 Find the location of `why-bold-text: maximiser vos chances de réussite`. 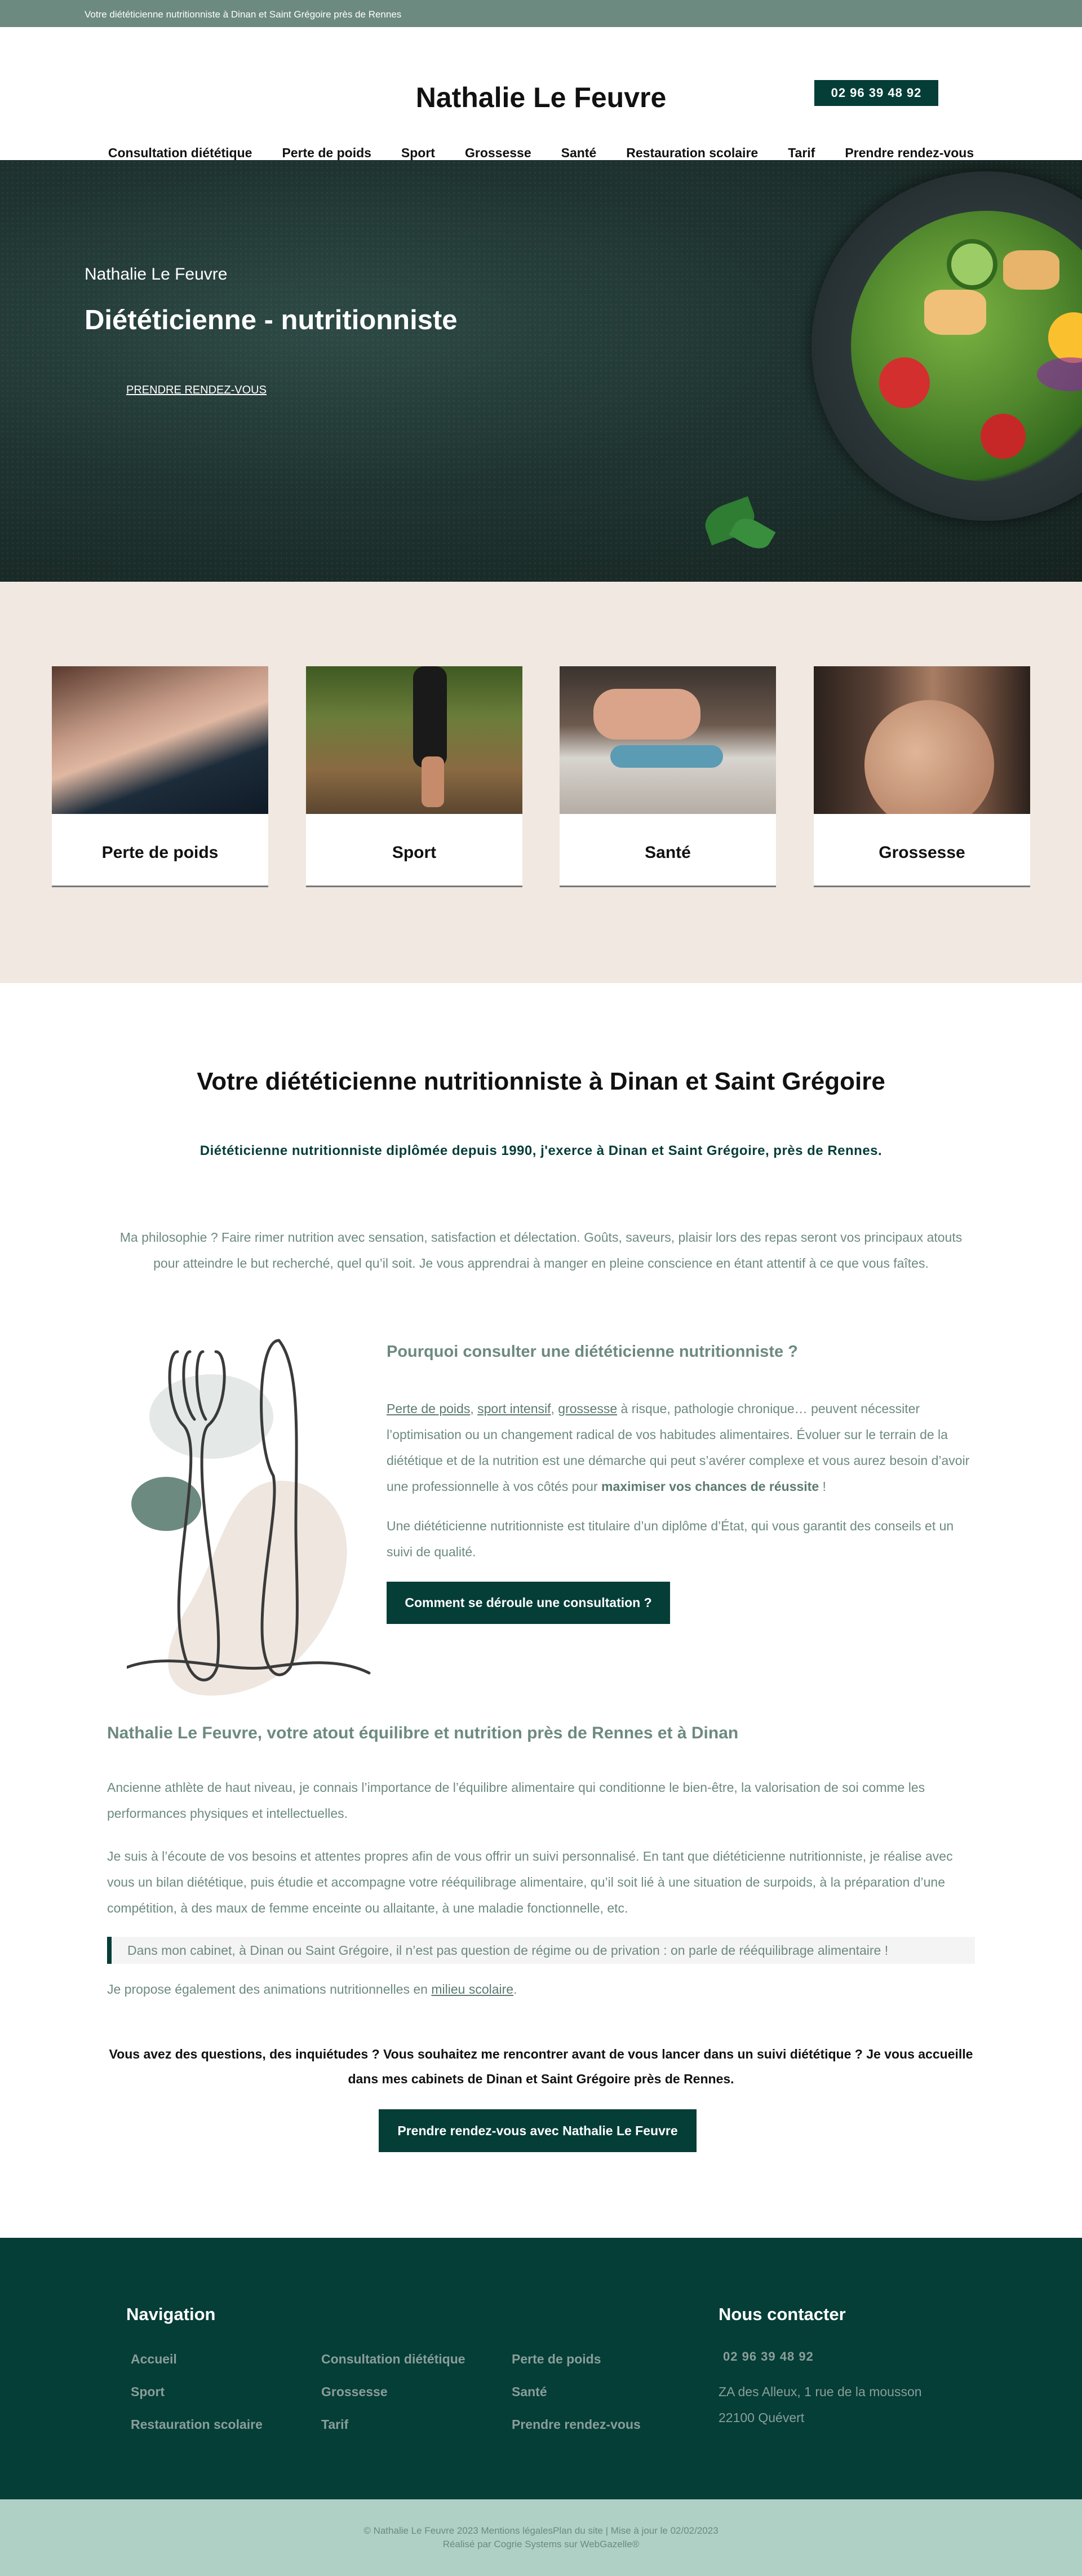

why-bold-text: maximiser vos chances de réussite is located at coordinates (710, 1486).